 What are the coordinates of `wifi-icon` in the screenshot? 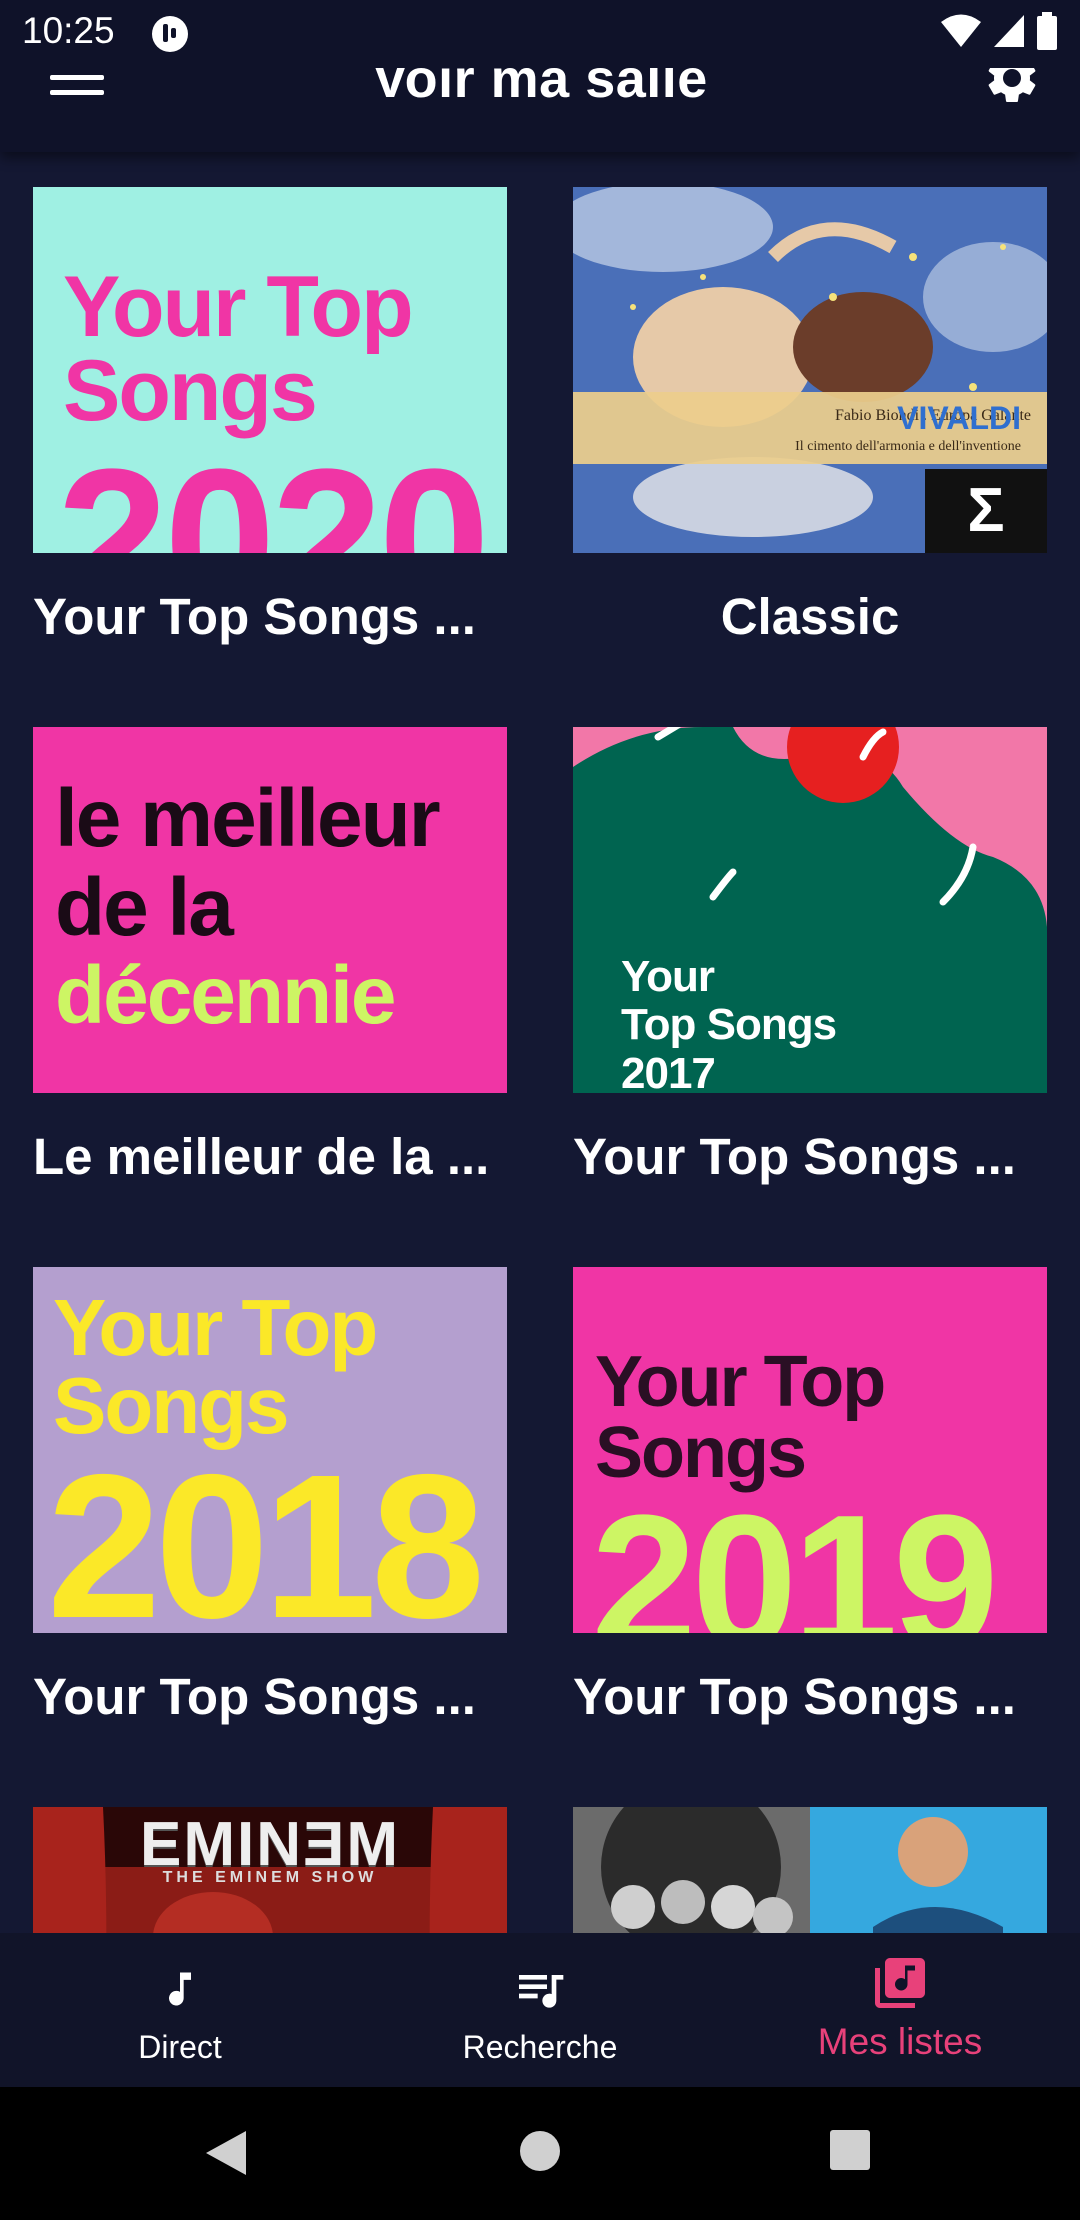 It's located at (961, 30).